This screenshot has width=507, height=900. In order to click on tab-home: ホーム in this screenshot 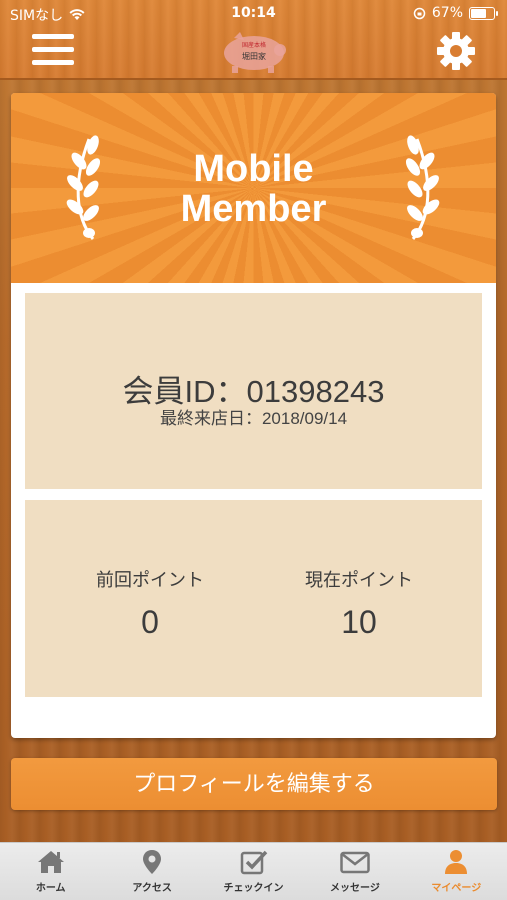, I will do `click(50, 871)`.